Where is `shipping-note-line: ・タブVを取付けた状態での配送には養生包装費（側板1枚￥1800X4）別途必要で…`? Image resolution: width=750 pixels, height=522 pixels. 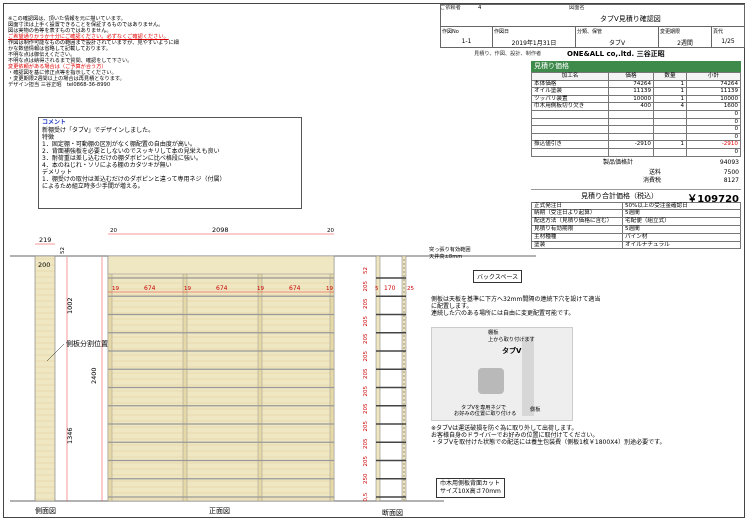
shipping-note-line: ・タブVを取付けた状態での配送には養生包装費（側板1枚￥1800X4）別途必要で… is located at coordinates (548, 442).